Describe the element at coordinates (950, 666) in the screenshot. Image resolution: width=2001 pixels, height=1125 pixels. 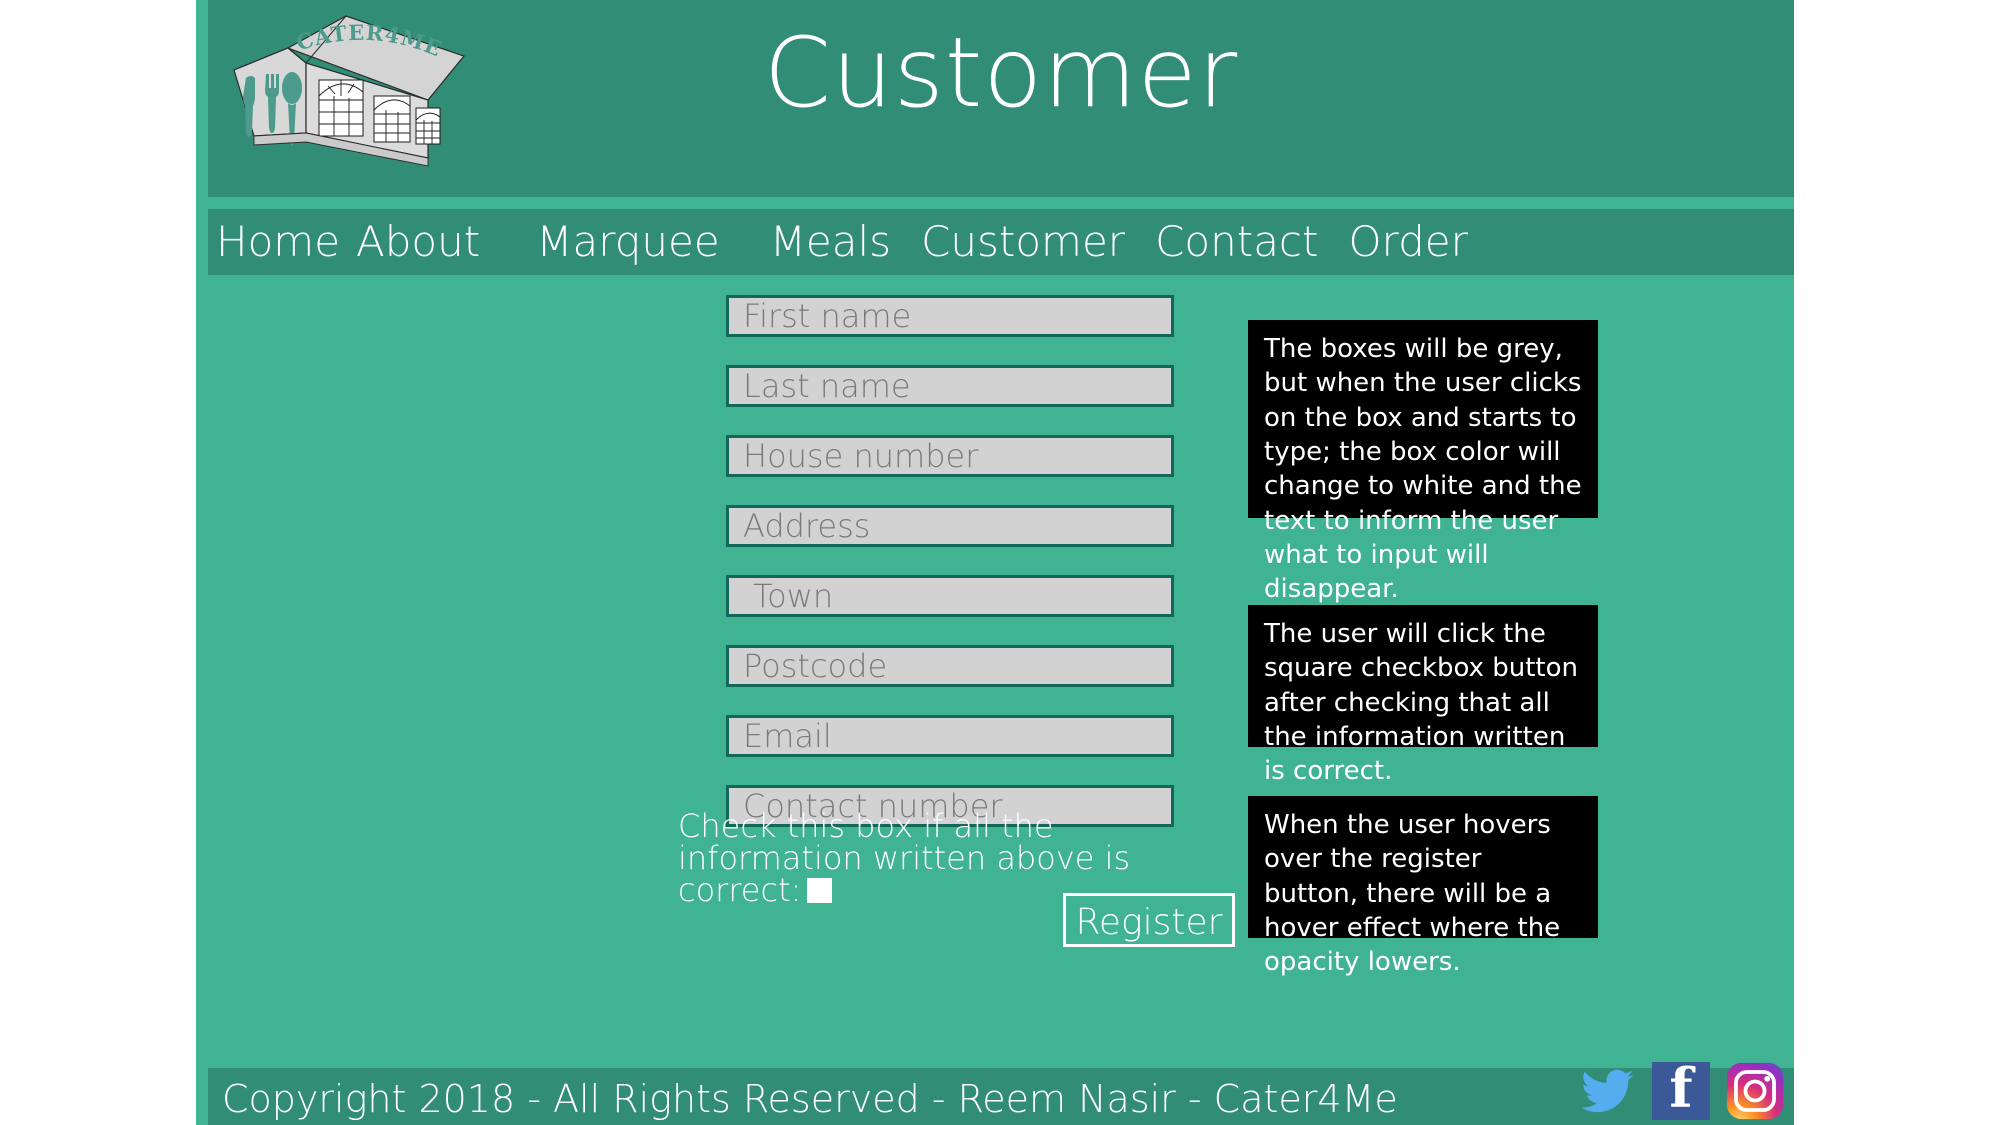
I see `postcode-input` at that location.